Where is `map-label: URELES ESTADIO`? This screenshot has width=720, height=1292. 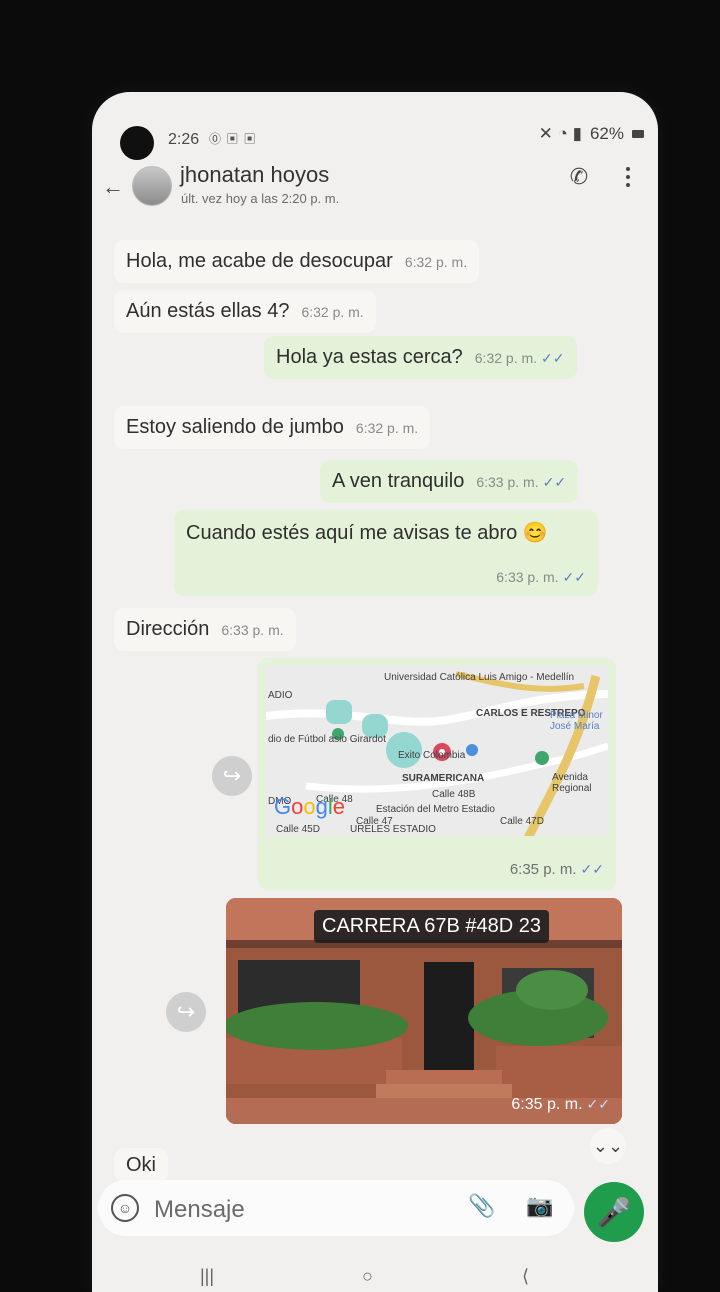
map-label: URELES ESTADIO is located at coordinates (393, 829).